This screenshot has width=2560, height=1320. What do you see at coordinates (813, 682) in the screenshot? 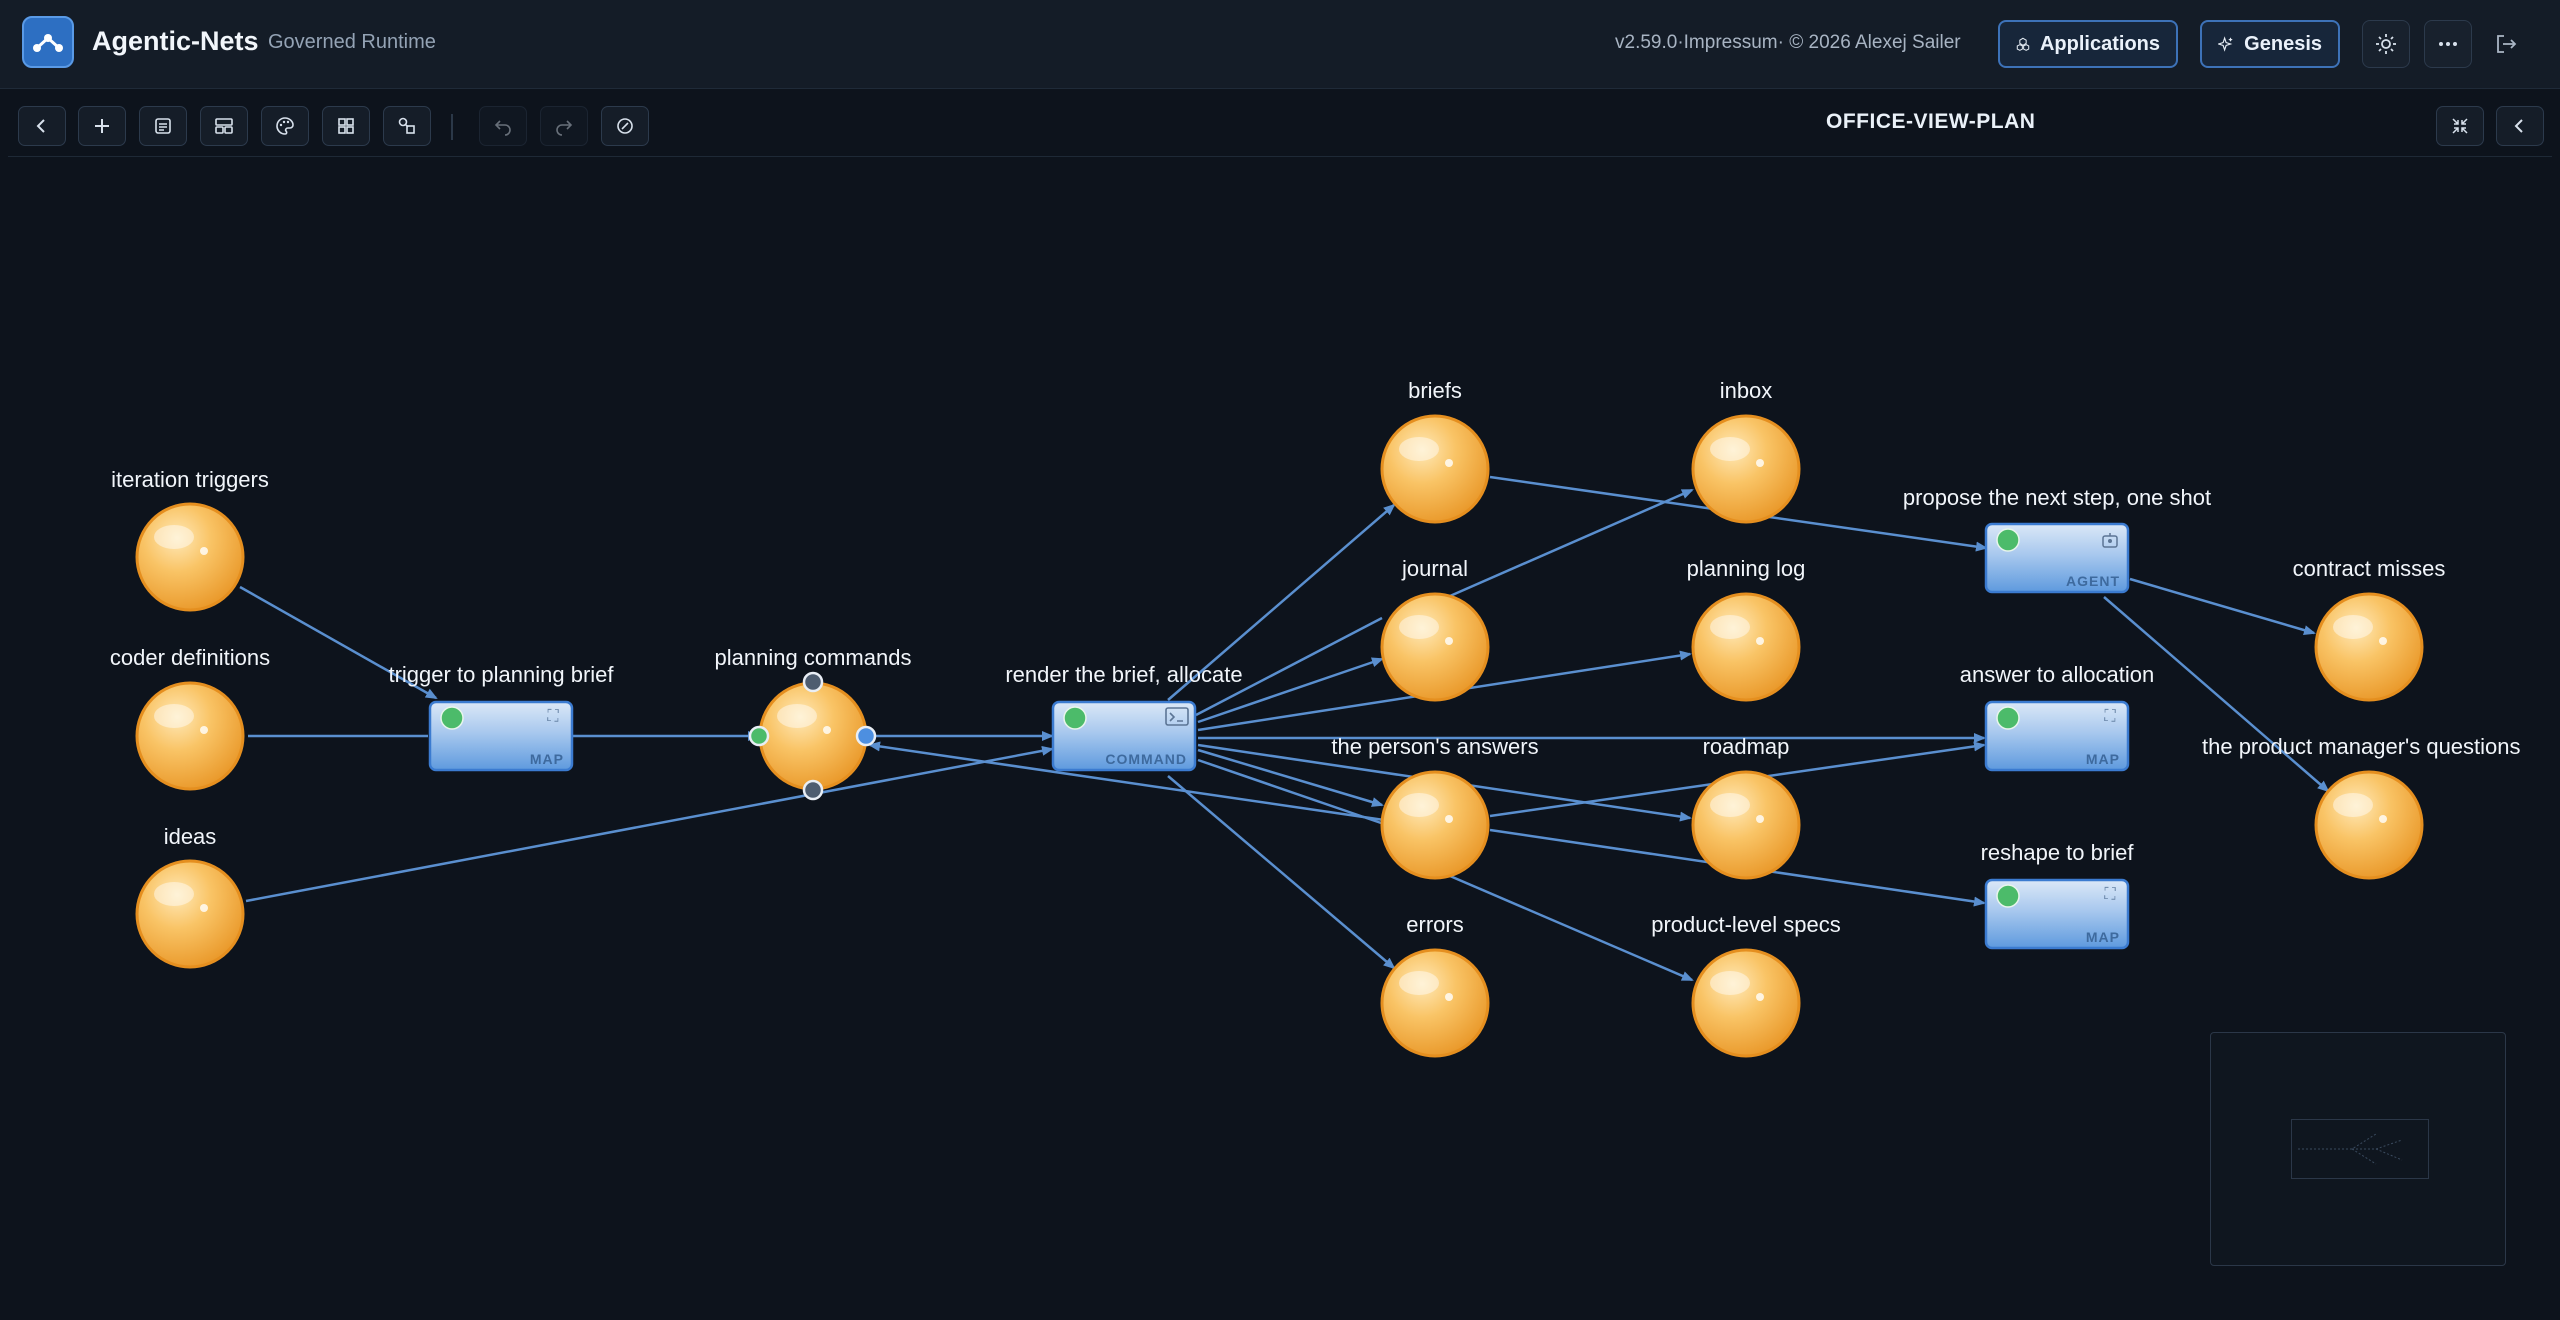
I see `connection-handle-top` at bounding box center [813, 682].